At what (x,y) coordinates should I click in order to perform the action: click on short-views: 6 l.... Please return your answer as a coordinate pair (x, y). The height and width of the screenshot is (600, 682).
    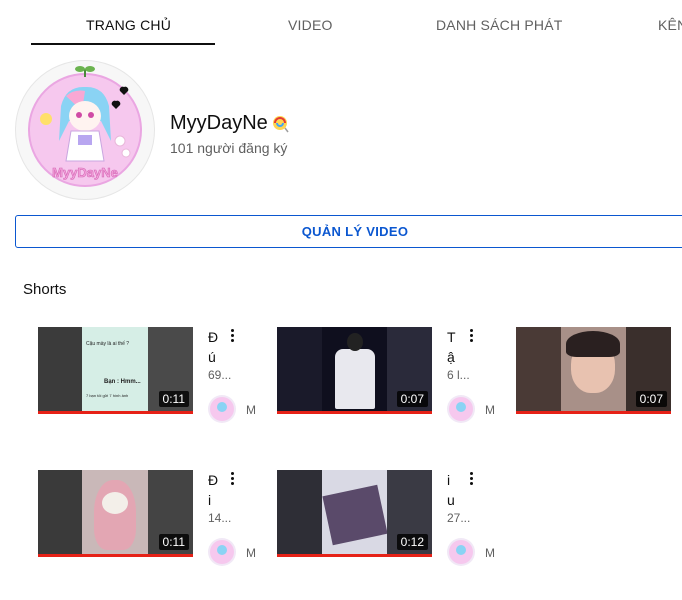
    Looking at the image, I should click on (458, 375).